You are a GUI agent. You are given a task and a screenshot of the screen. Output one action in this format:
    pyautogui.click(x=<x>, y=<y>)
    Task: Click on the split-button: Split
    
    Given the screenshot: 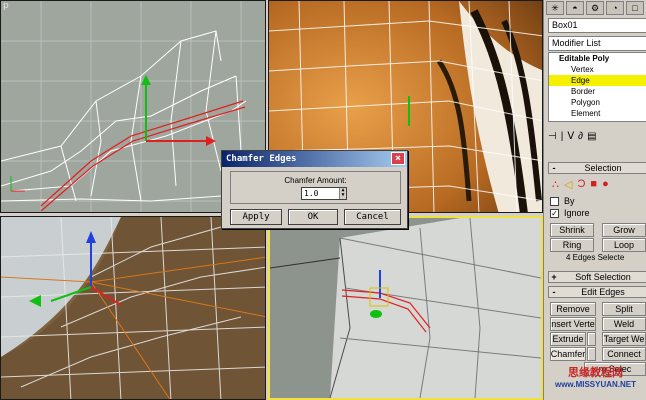 What is the action you would take?
    pyautogui.click(x=624, y=309)
    